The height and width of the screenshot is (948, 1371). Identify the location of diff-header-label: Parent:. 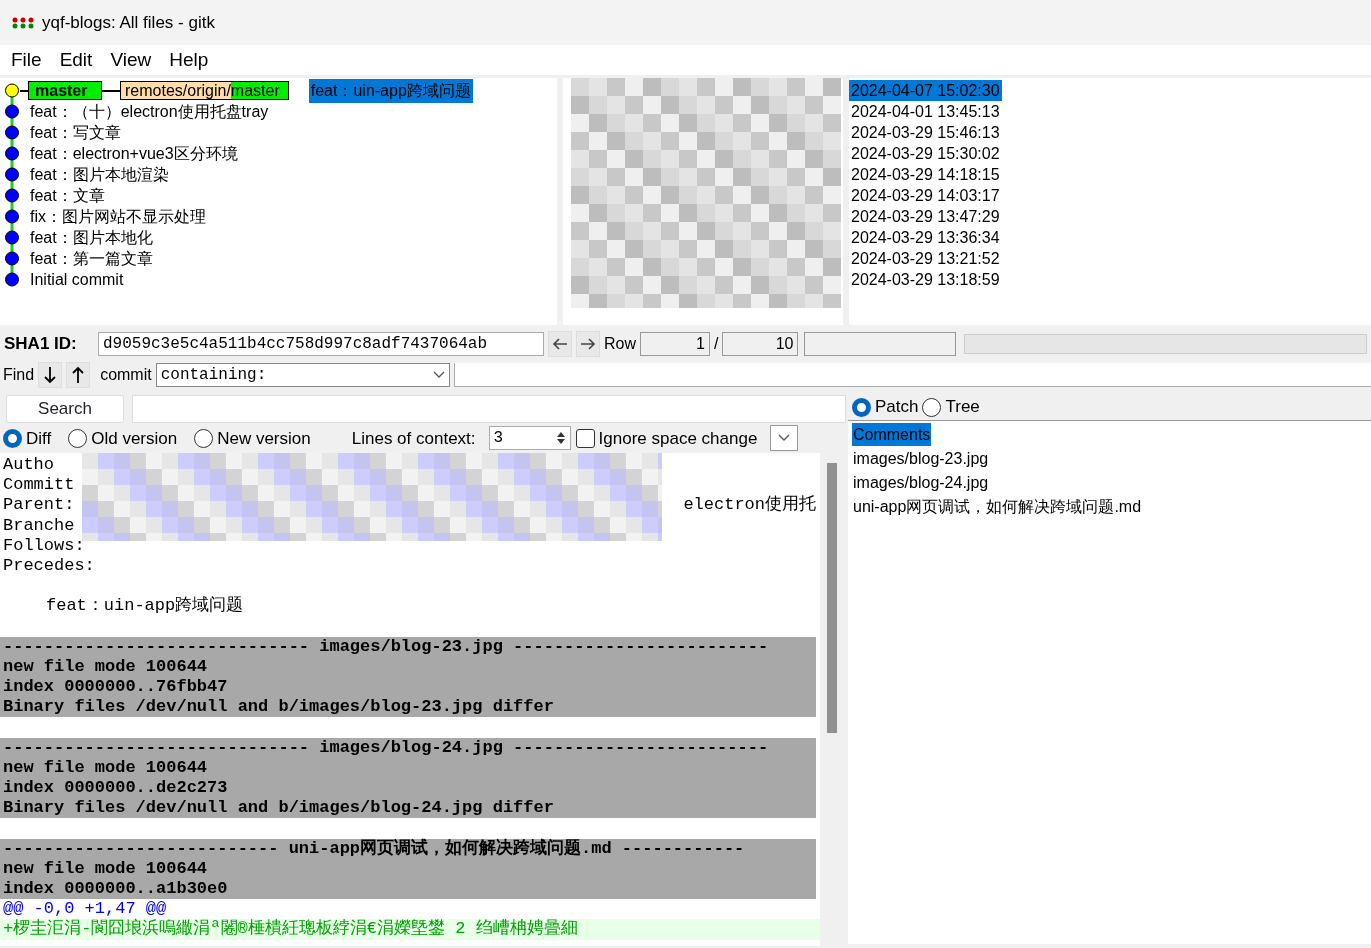
(39, 505).